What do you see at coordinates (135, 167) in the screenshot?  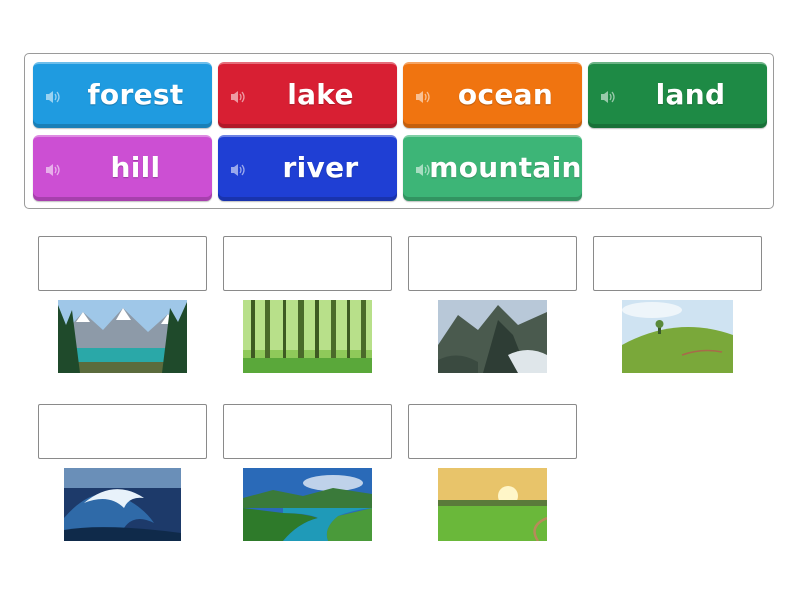 I see `tile-label: hill` at bounding box center [135, 167].